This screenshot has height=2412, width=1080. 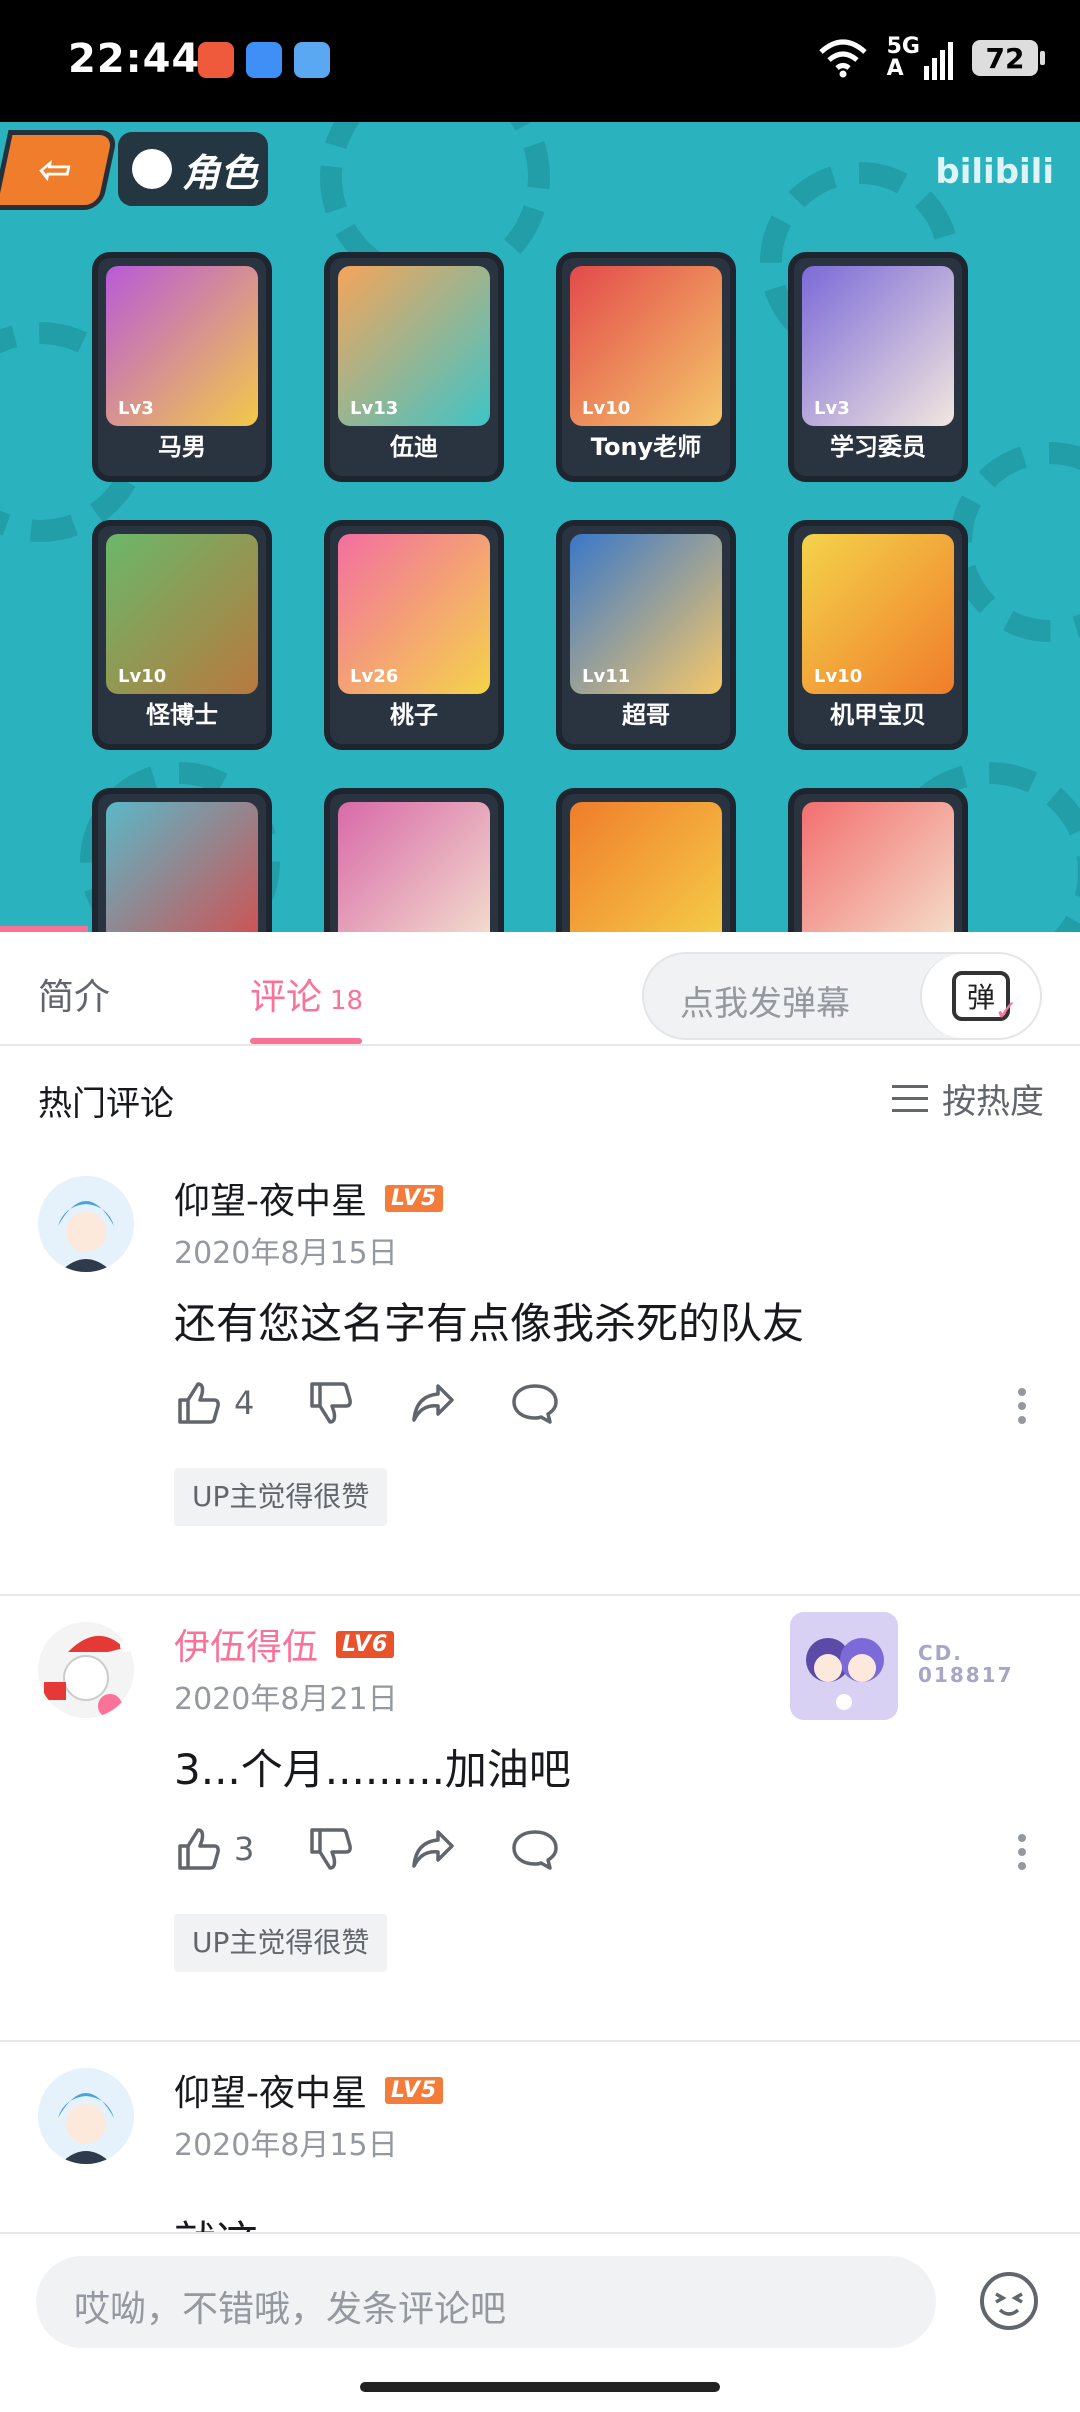 I want to click on hot-comments-title: 热门评论, so click(x=106, y=1104).